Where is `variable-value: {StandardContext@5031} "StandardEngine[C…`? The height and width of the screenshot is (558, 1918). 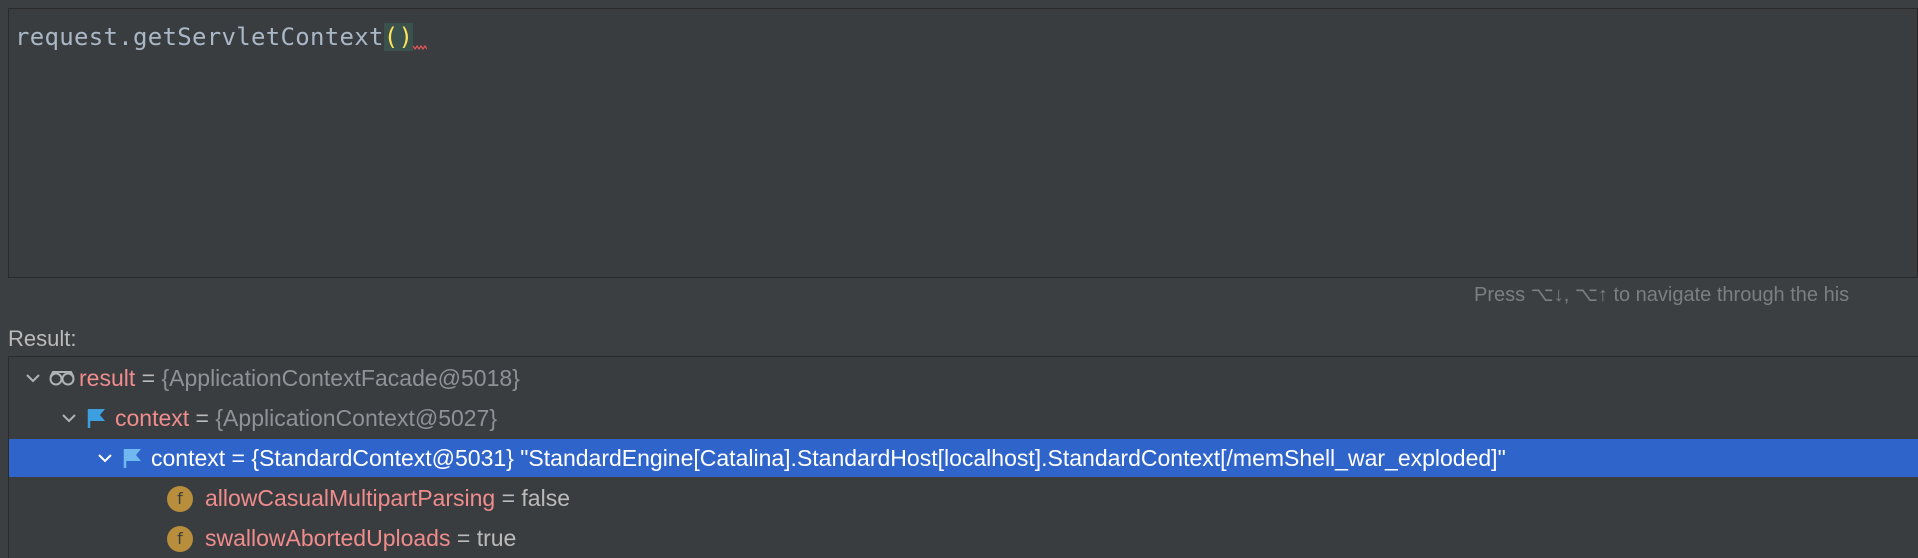 variable-value: {StandardContext@5031} "StandardEngine[C… is located at coordinates (878, 458).